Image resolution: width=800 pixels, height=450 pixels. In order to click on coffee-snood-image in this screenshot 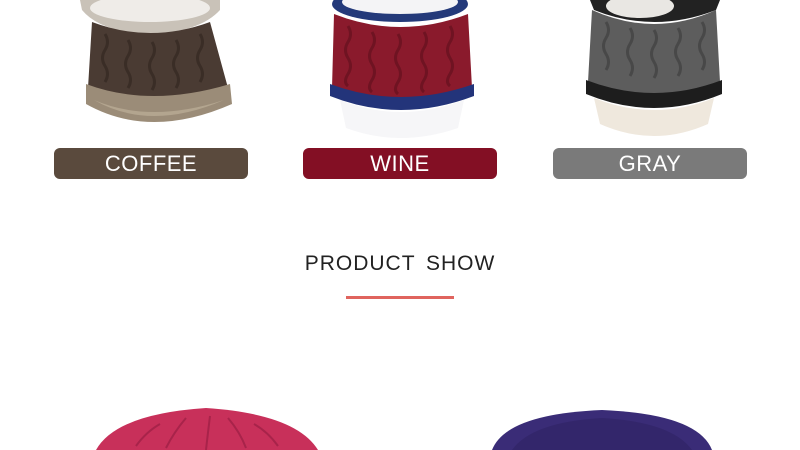, I will do `click(170, 72)`.